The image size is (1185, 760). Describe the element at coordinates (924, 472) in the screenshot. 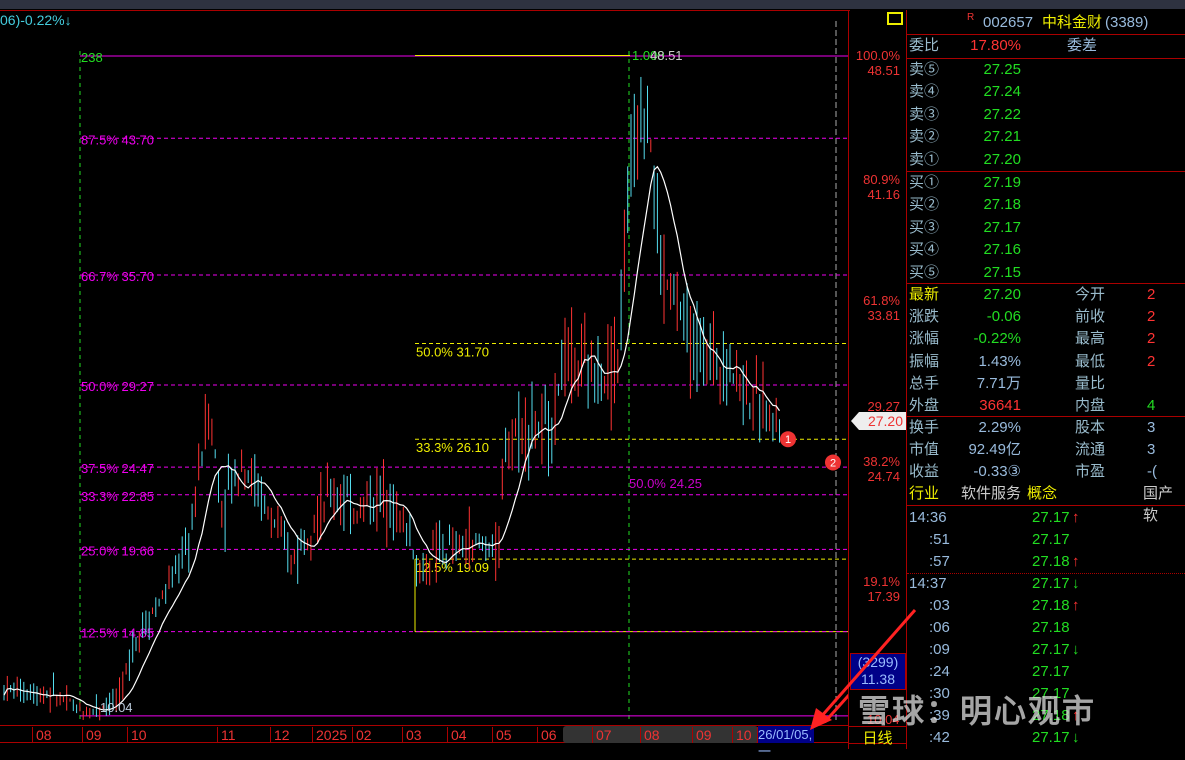

I see `stat-label: 收益` at that location.